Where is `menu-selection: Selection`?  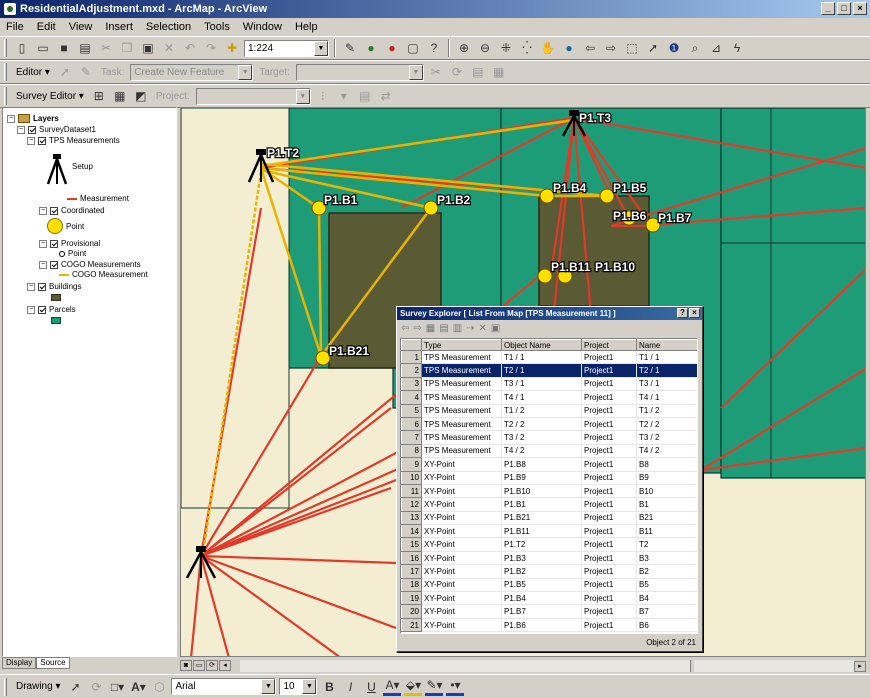 menu-selection: Selection is located at coordinates (168, 27).